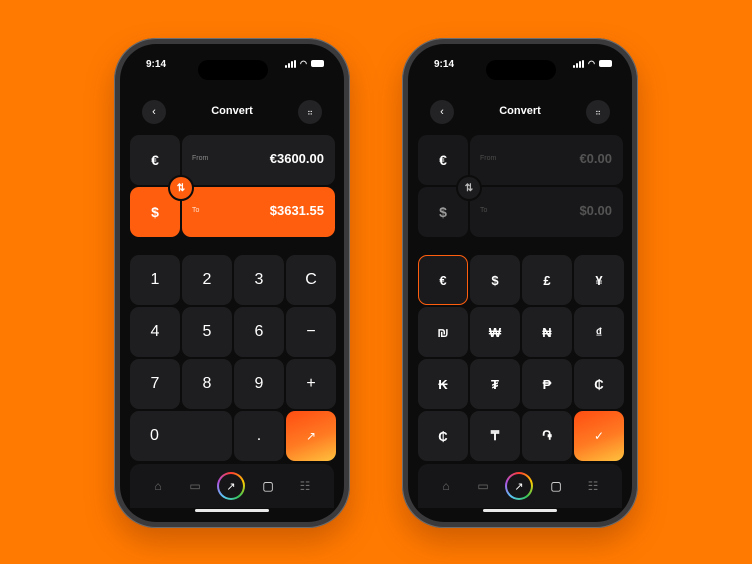 The height and width of the screenshot is (564, 752). Describe the element at coordinates (207, 384) in the screenshot. I see `key-8: 8` at that location.